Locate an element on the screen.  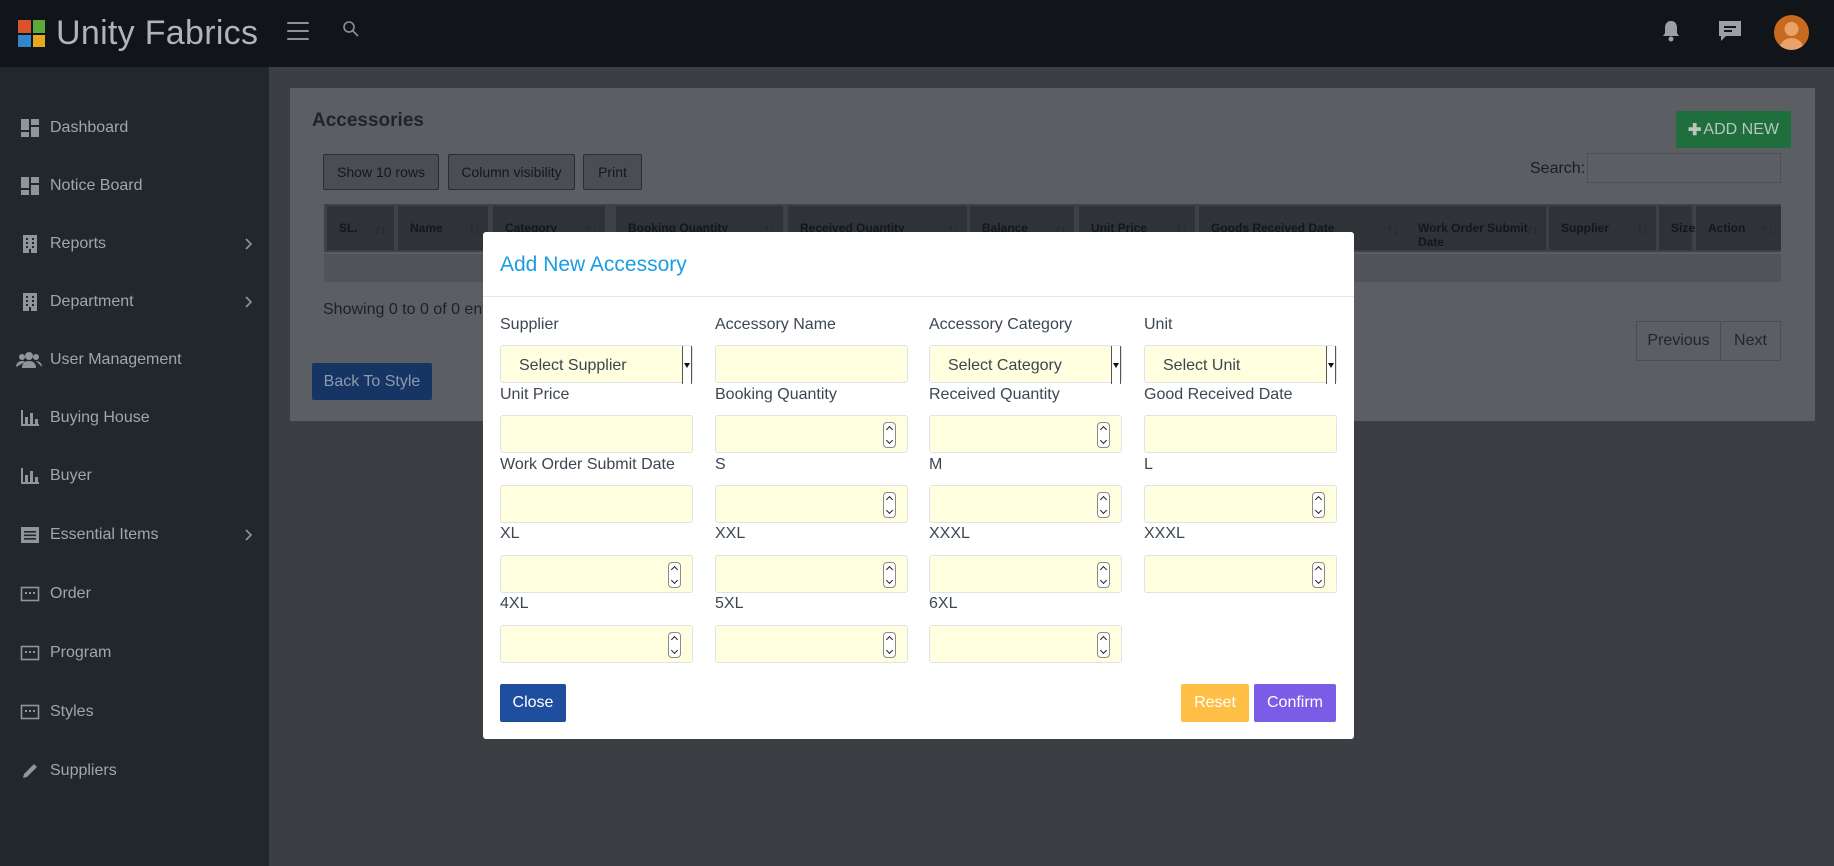
good-received-date-input is located at coordinates (1240, 434).